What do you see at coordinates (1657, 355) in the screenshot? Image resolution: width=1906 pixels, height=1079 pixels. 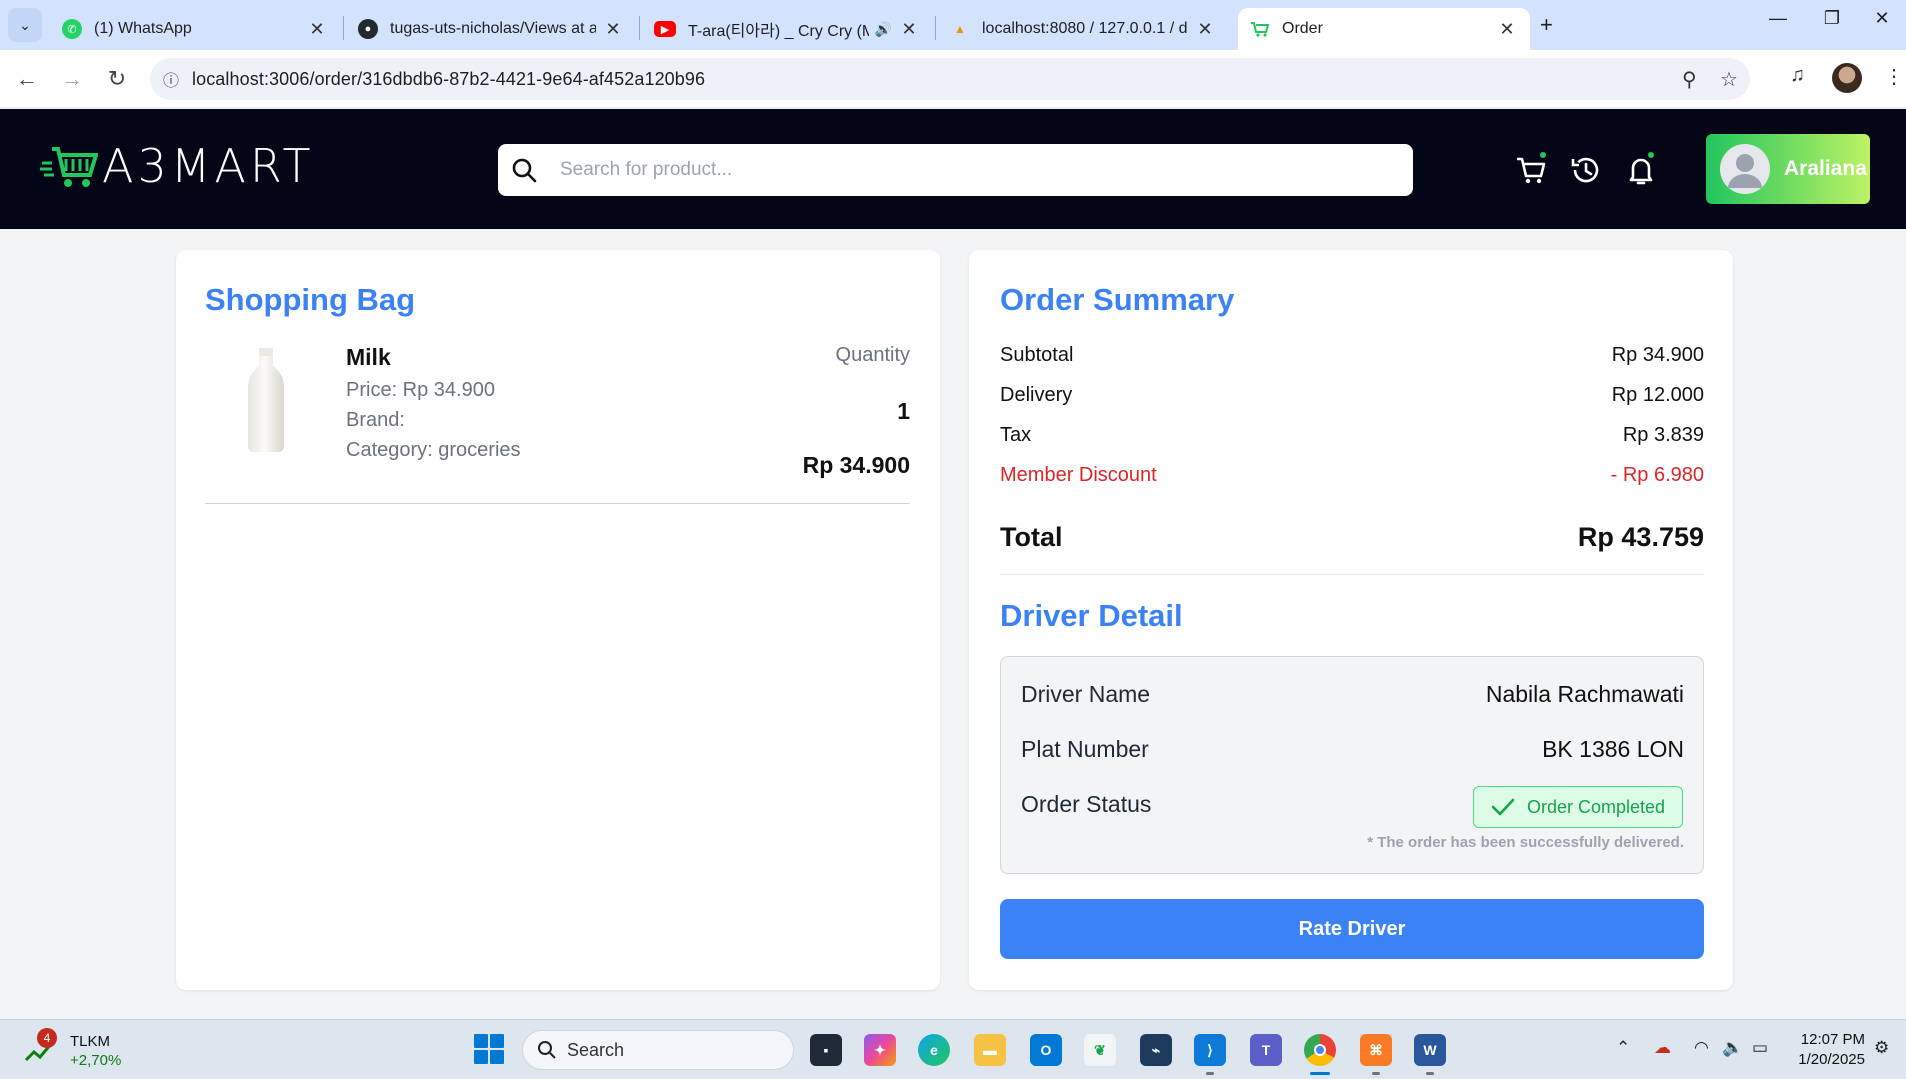 I see `subtotal-value: Rp 34.900` at bounding box center [1657, 355].